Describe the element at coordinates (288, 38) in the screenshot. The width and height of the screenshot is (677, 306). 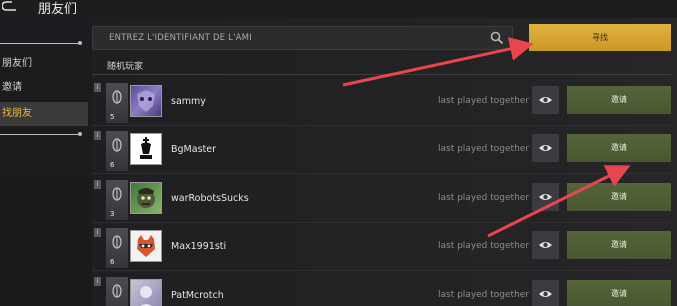
I see `search-input` at that location.